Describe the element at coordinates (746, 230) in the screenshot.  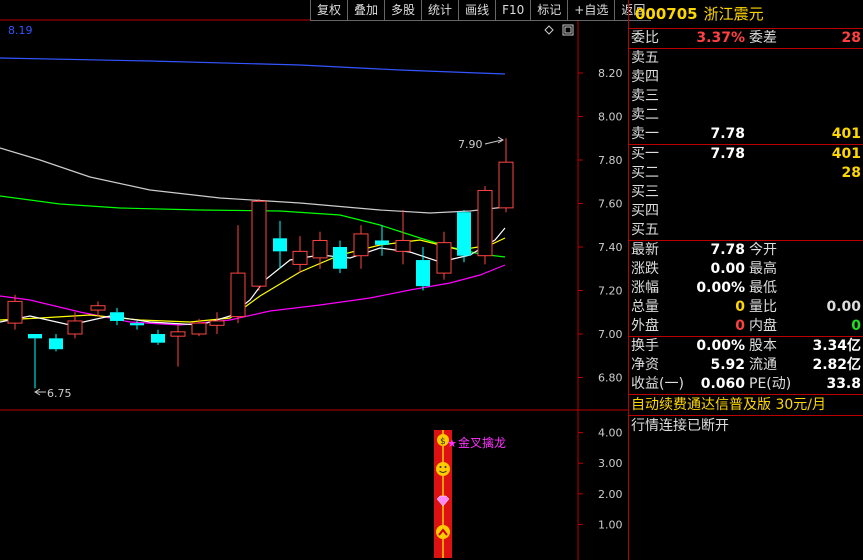
I see `buy-row: 买五` at that location.